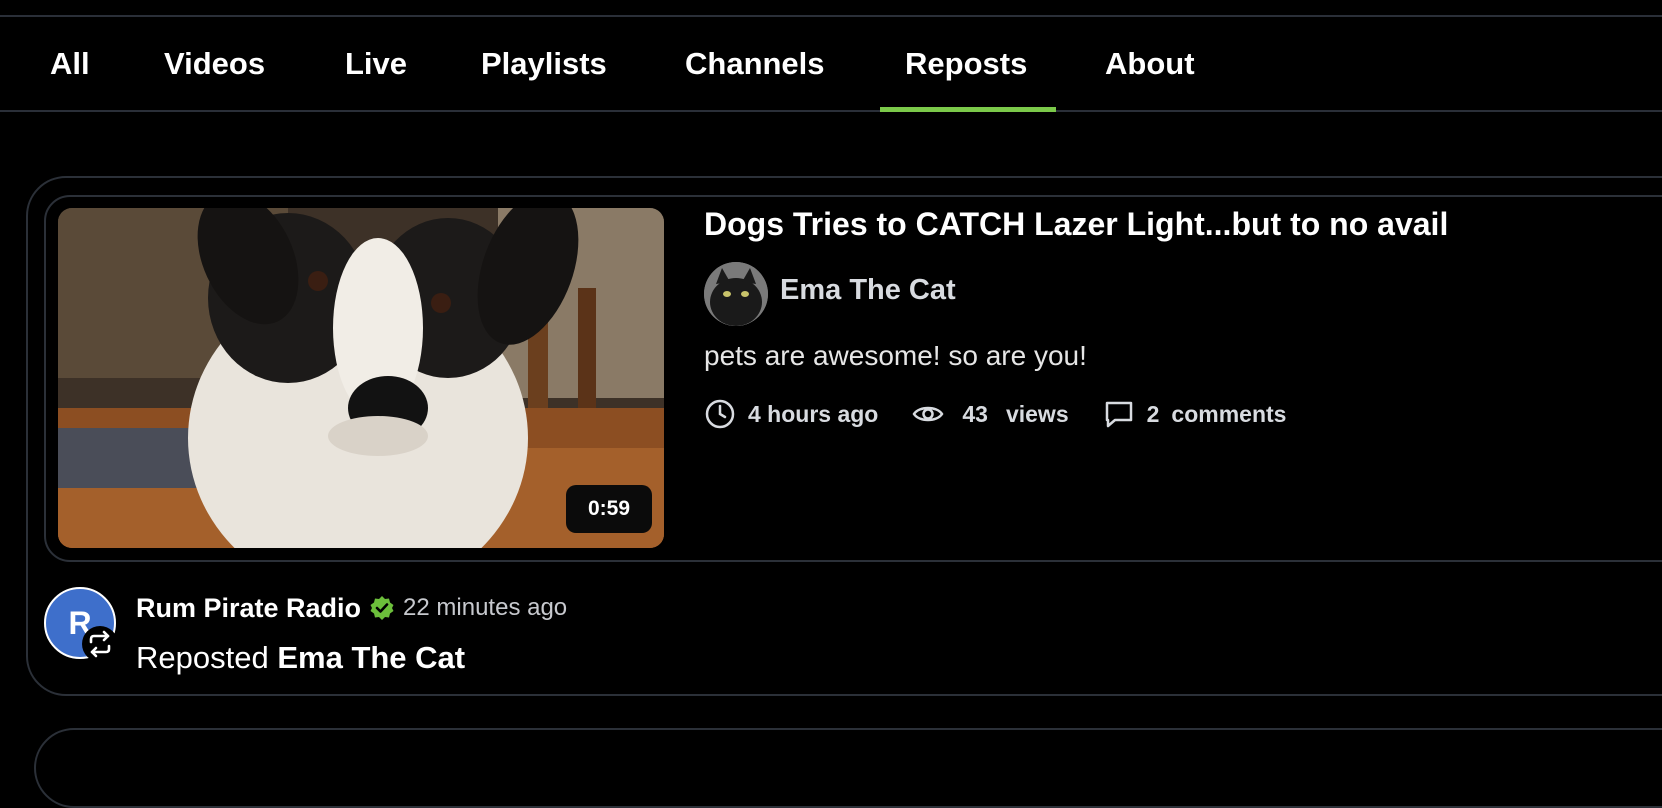 The height and width of the screenshot is (808, 1662). Describe the element at coordinates (544, 63) in the screenshot. I see `tab-playlists: Playlists` at that location.